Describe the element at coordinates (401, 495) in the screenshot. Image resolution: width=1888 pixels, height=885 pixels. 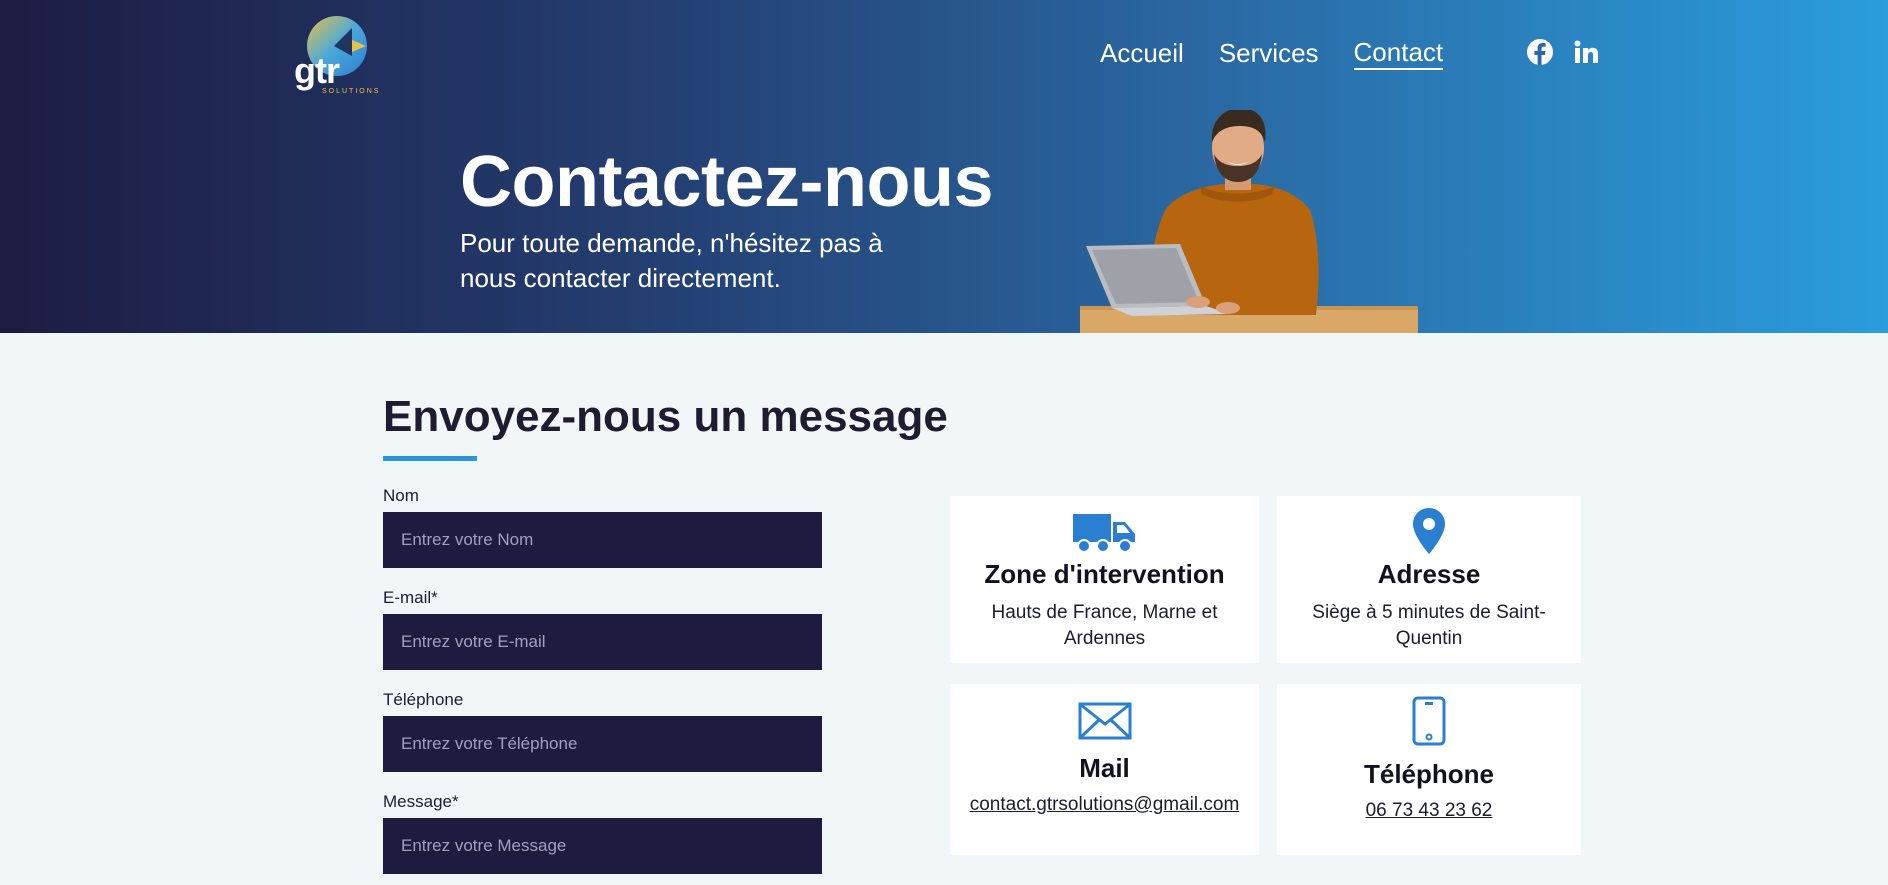
I see `nom-label: Nom` at that location.